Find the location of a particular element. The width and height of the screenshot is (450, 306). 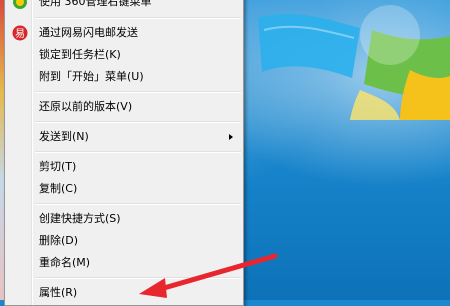

menu-item-label: 锁定到任务栏(K) is located at coordinates (80, 54).